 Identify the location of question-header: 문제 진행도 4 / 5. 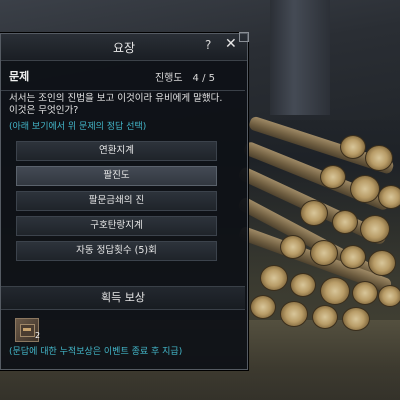
(123, 77).